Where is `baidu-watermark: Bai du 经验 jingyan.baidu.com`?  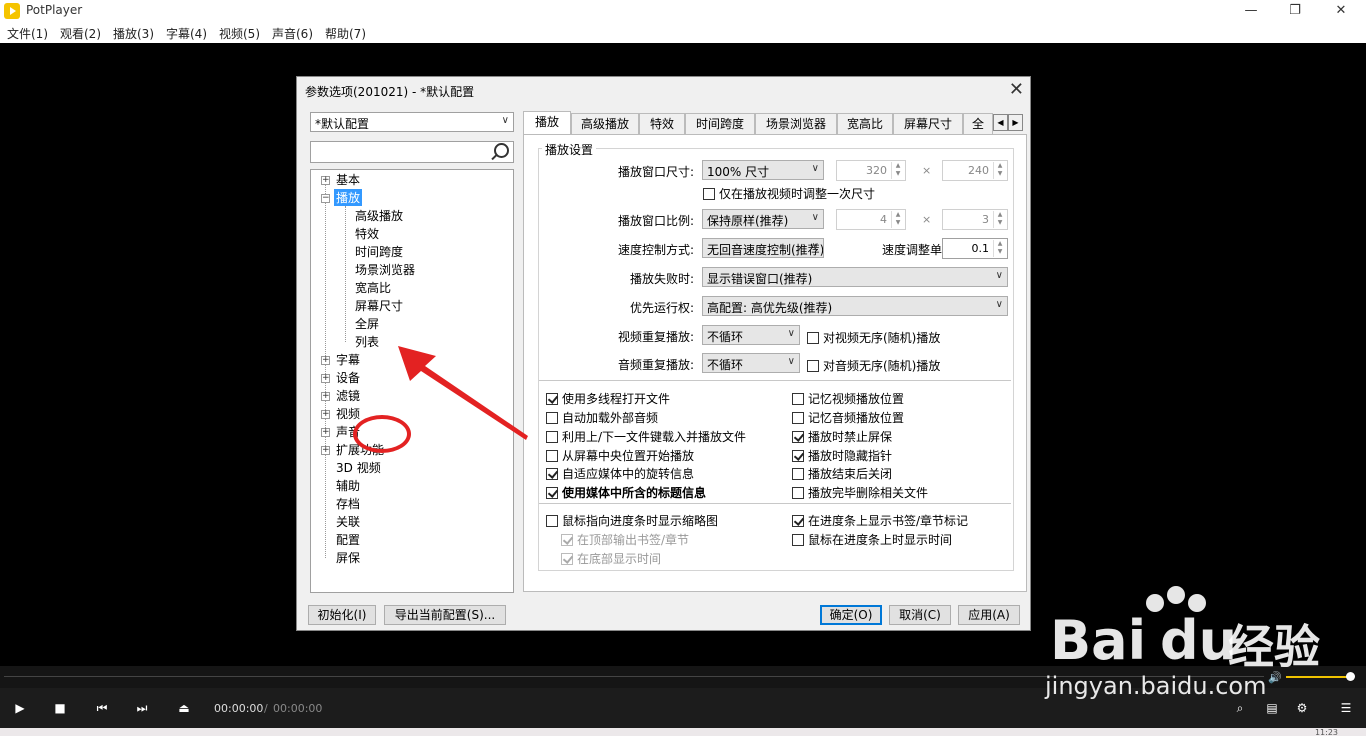 baidu-watermark: Bai du 经验 jingyan.baidu.com is located at coordinates (1200, 645).